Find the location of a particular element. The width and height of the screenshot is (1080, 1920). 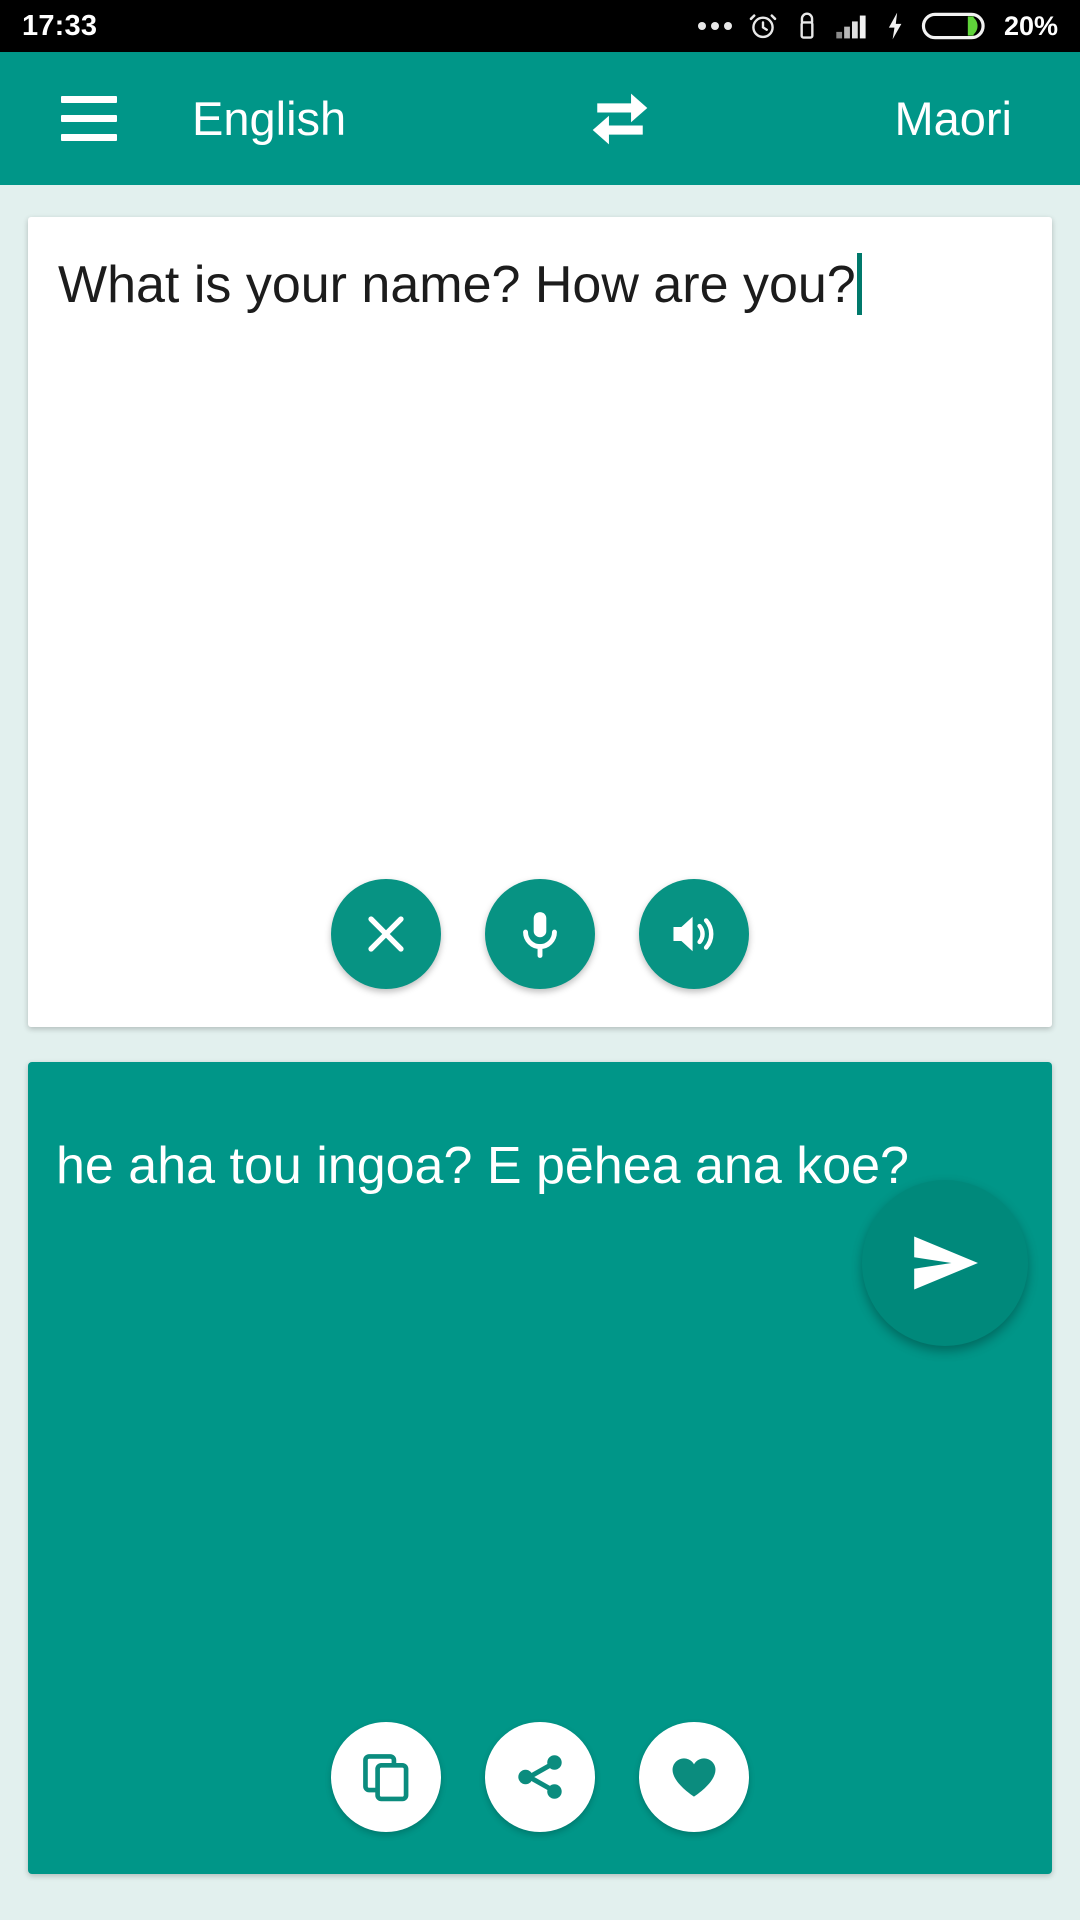

microphone-button is located at coordinates (540, 934).